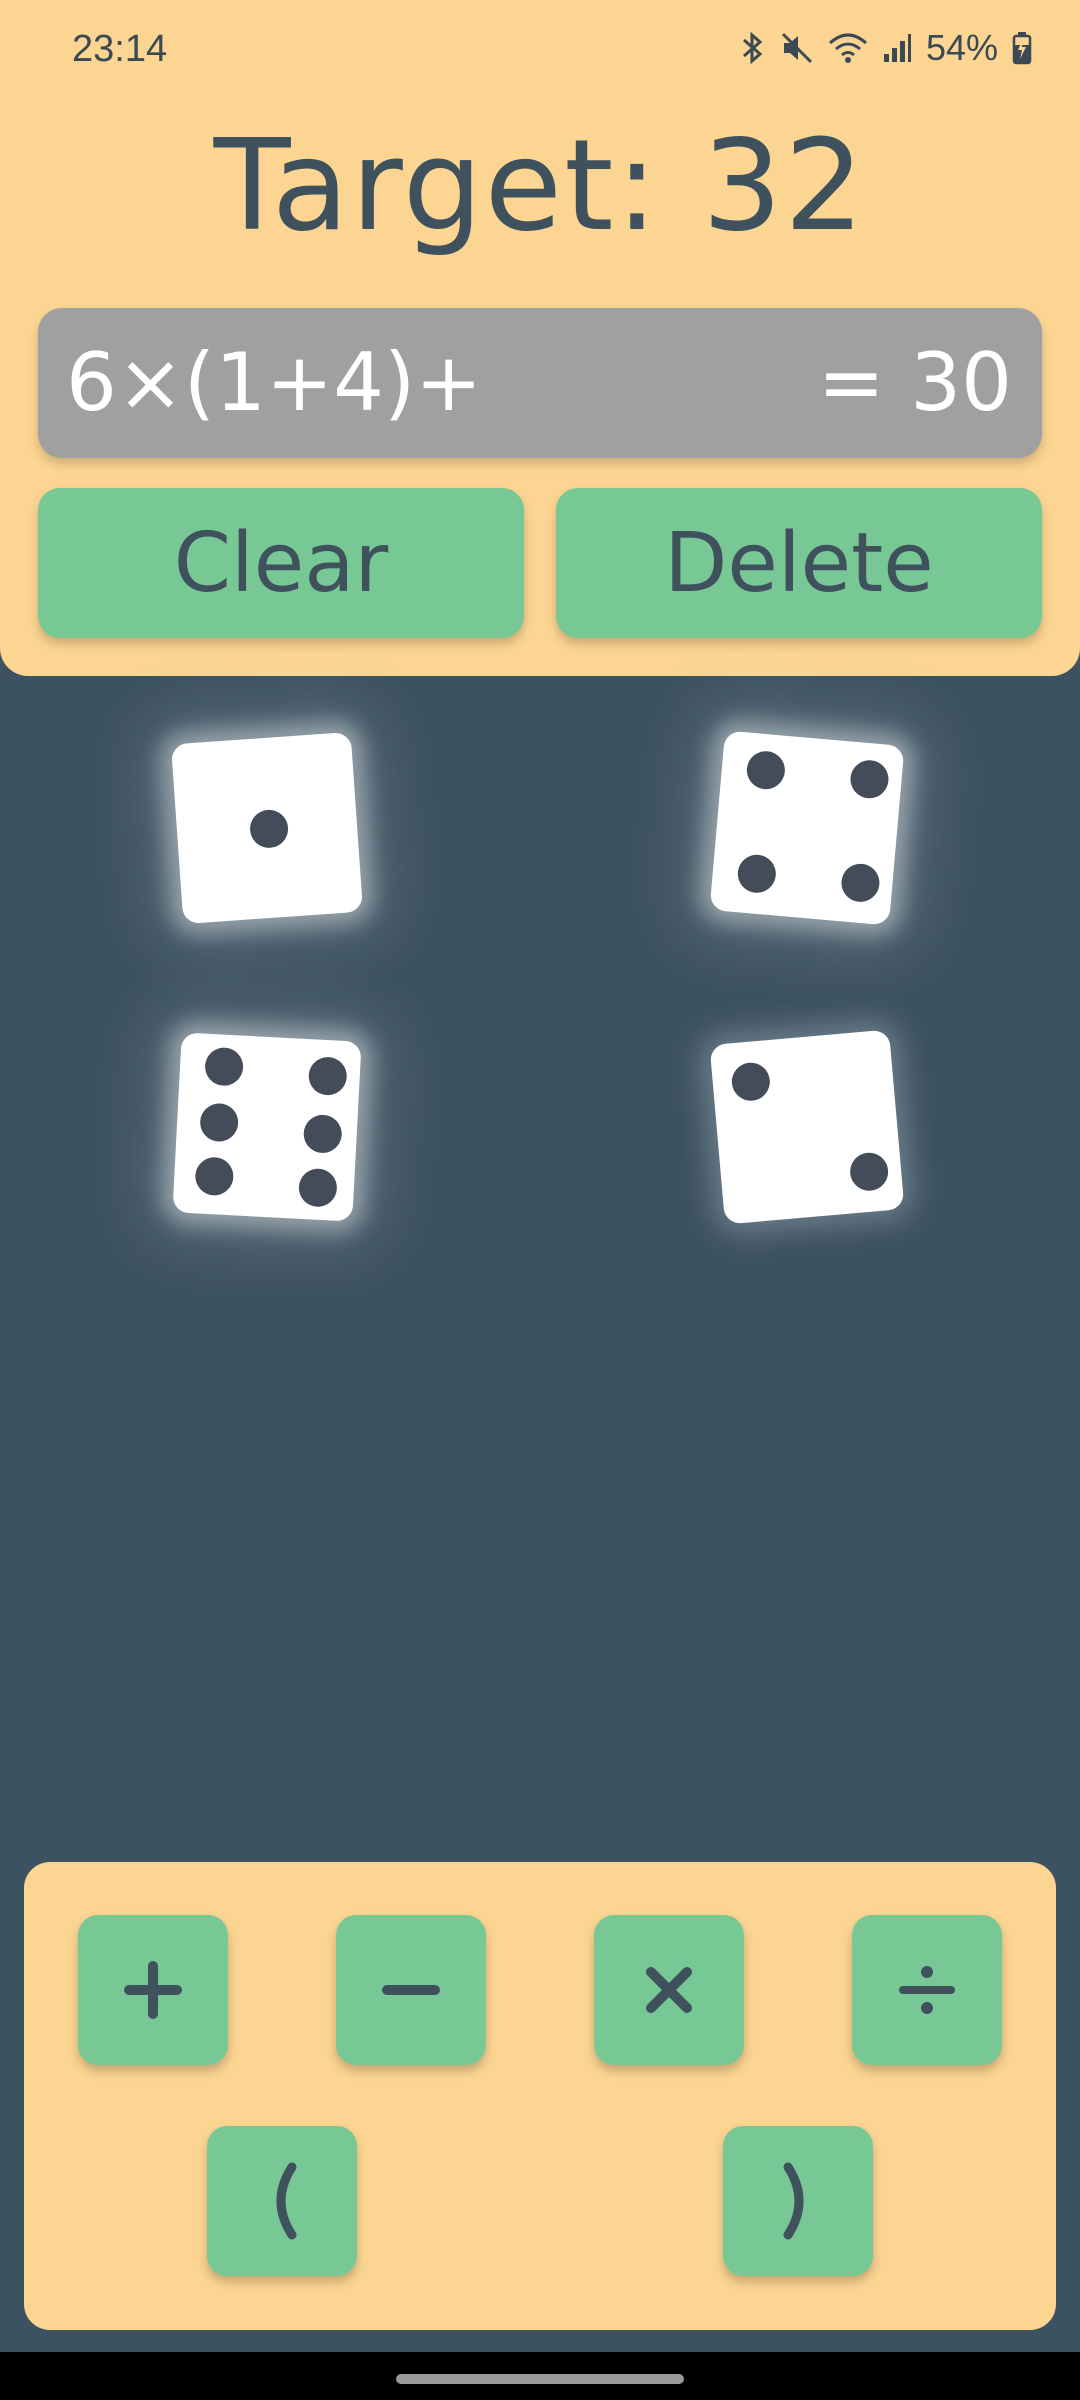  I want to click on plus-button, so click(153, 1990).